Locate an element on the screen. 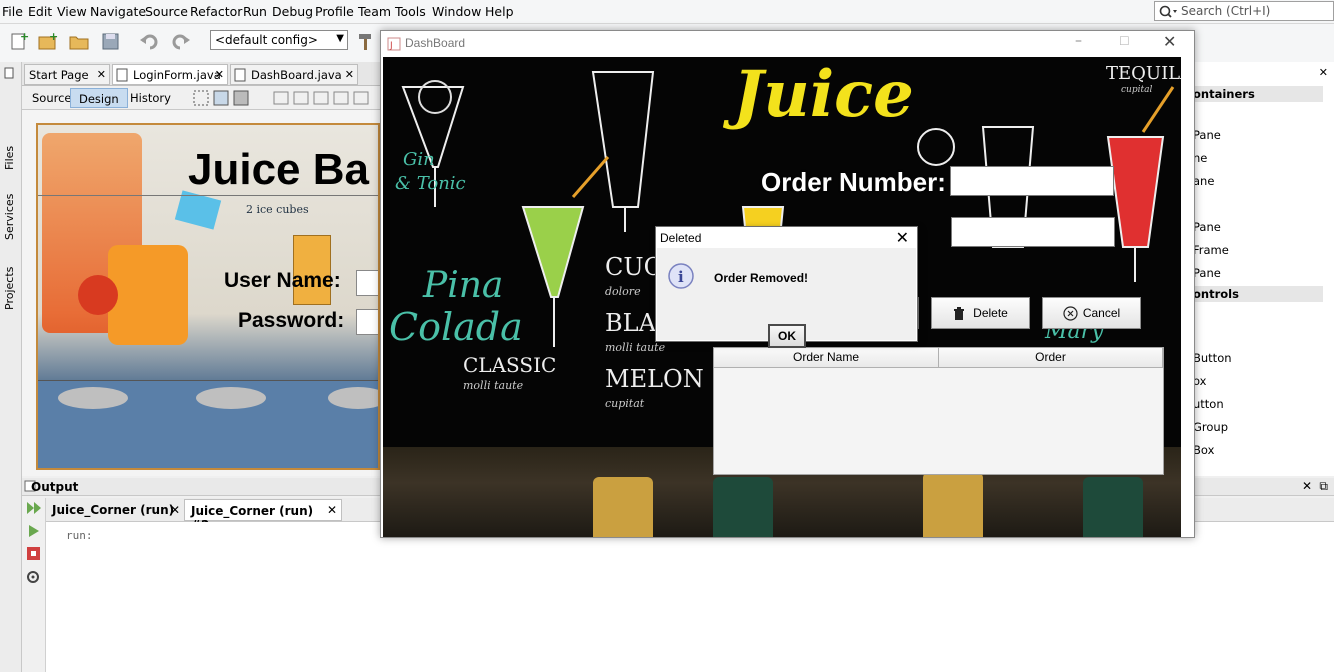 The image size is (1334, 672). open-project-button is located at coordinates (79, 41).